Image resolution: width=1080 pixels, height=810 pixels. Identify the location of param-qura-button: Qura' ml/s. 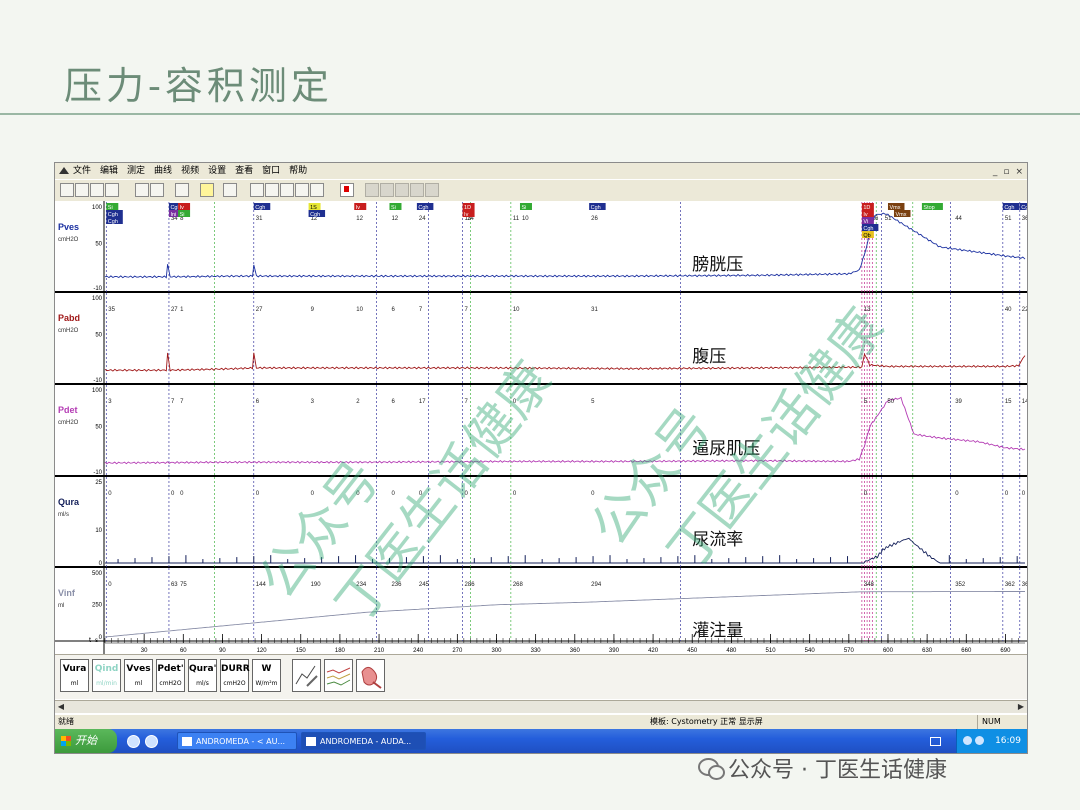
(202, 675).